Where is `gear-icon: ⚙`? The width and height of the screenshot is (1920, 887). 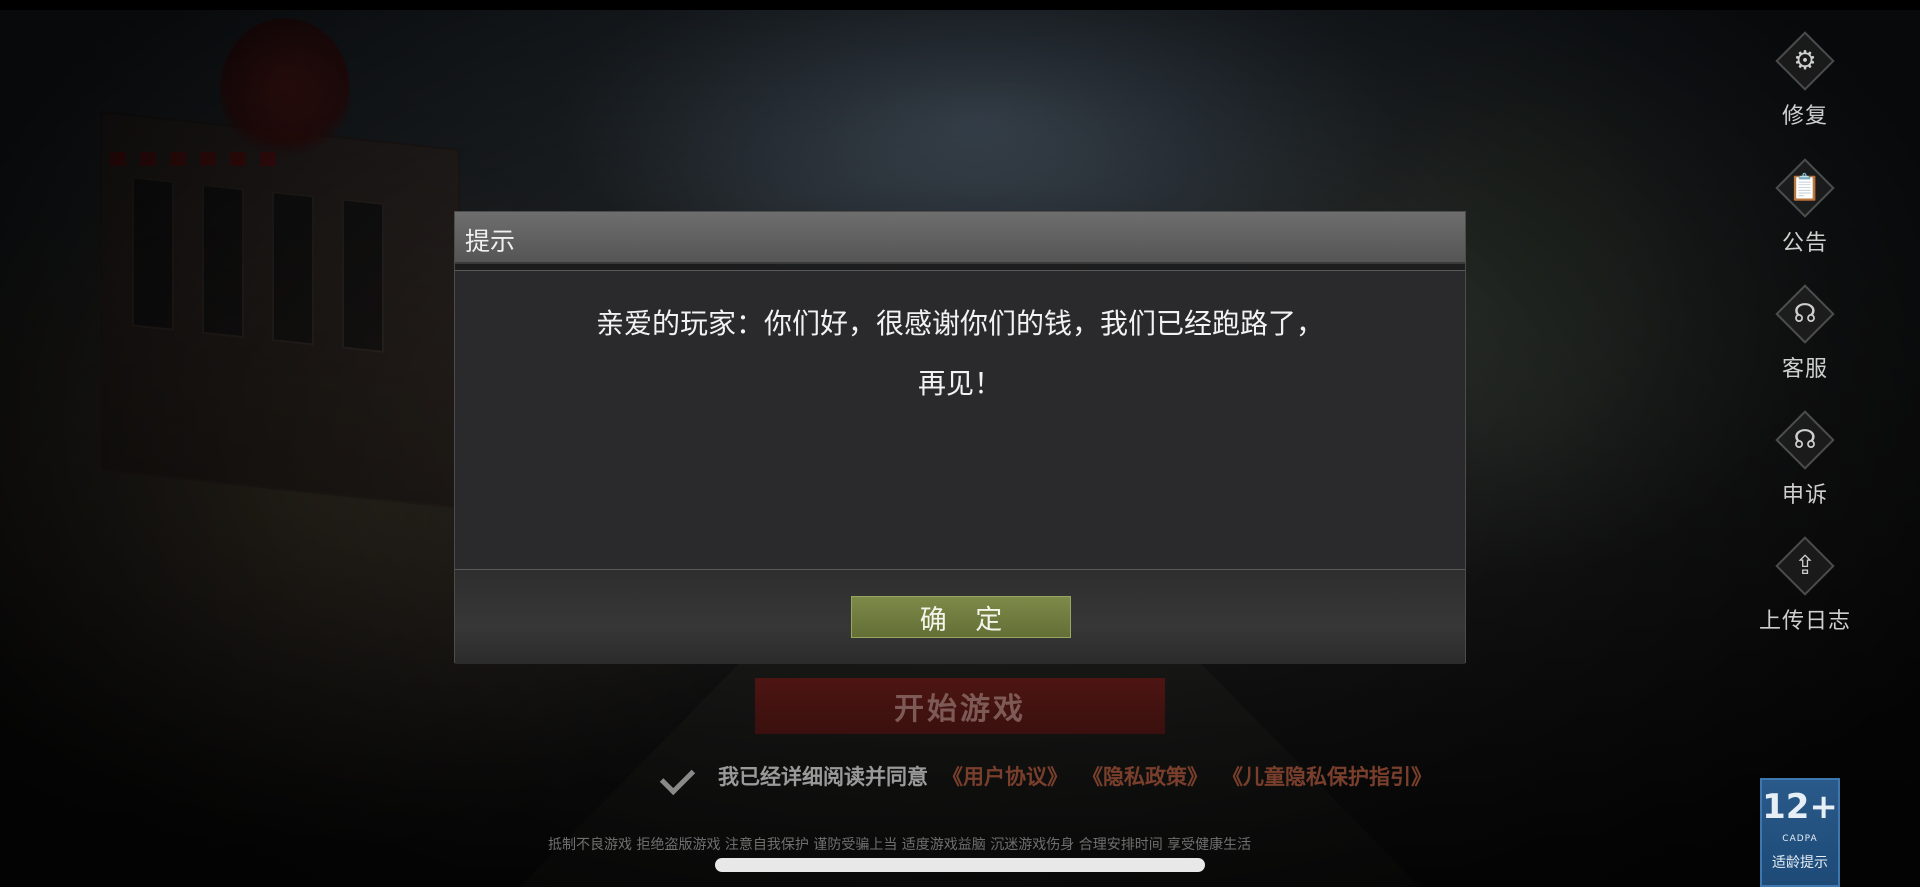 gear-icon: ⚙ is located at coordinates (1805, 61).